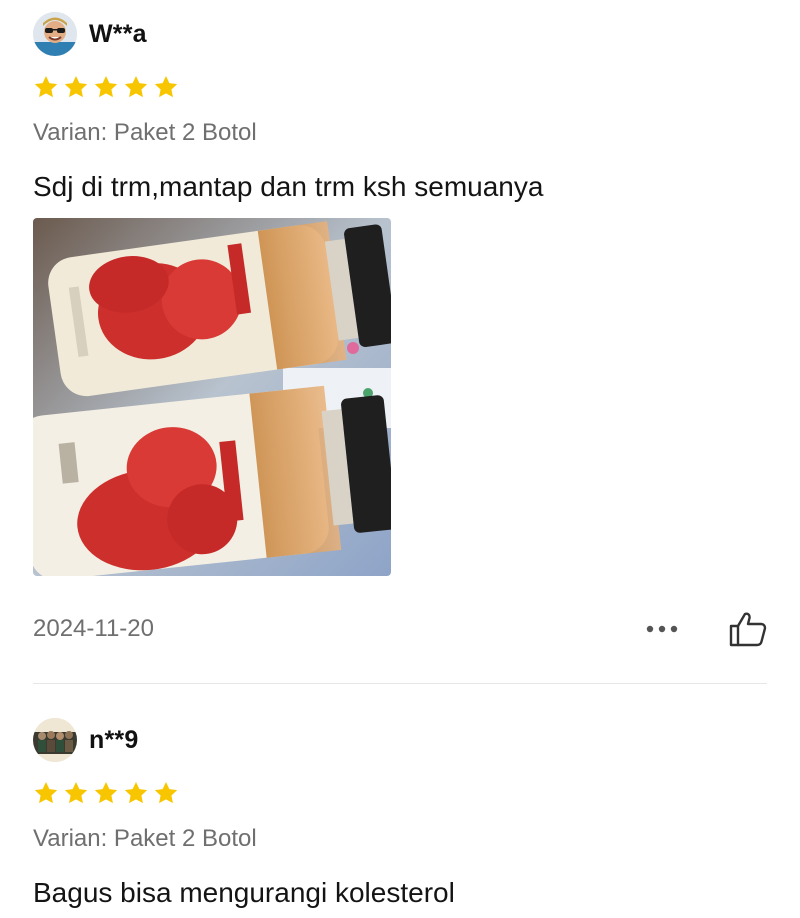 The image size is (800, 918). I want to click on review-text: Bagus bisa mengurangi kolesterol, so click(244, 892).